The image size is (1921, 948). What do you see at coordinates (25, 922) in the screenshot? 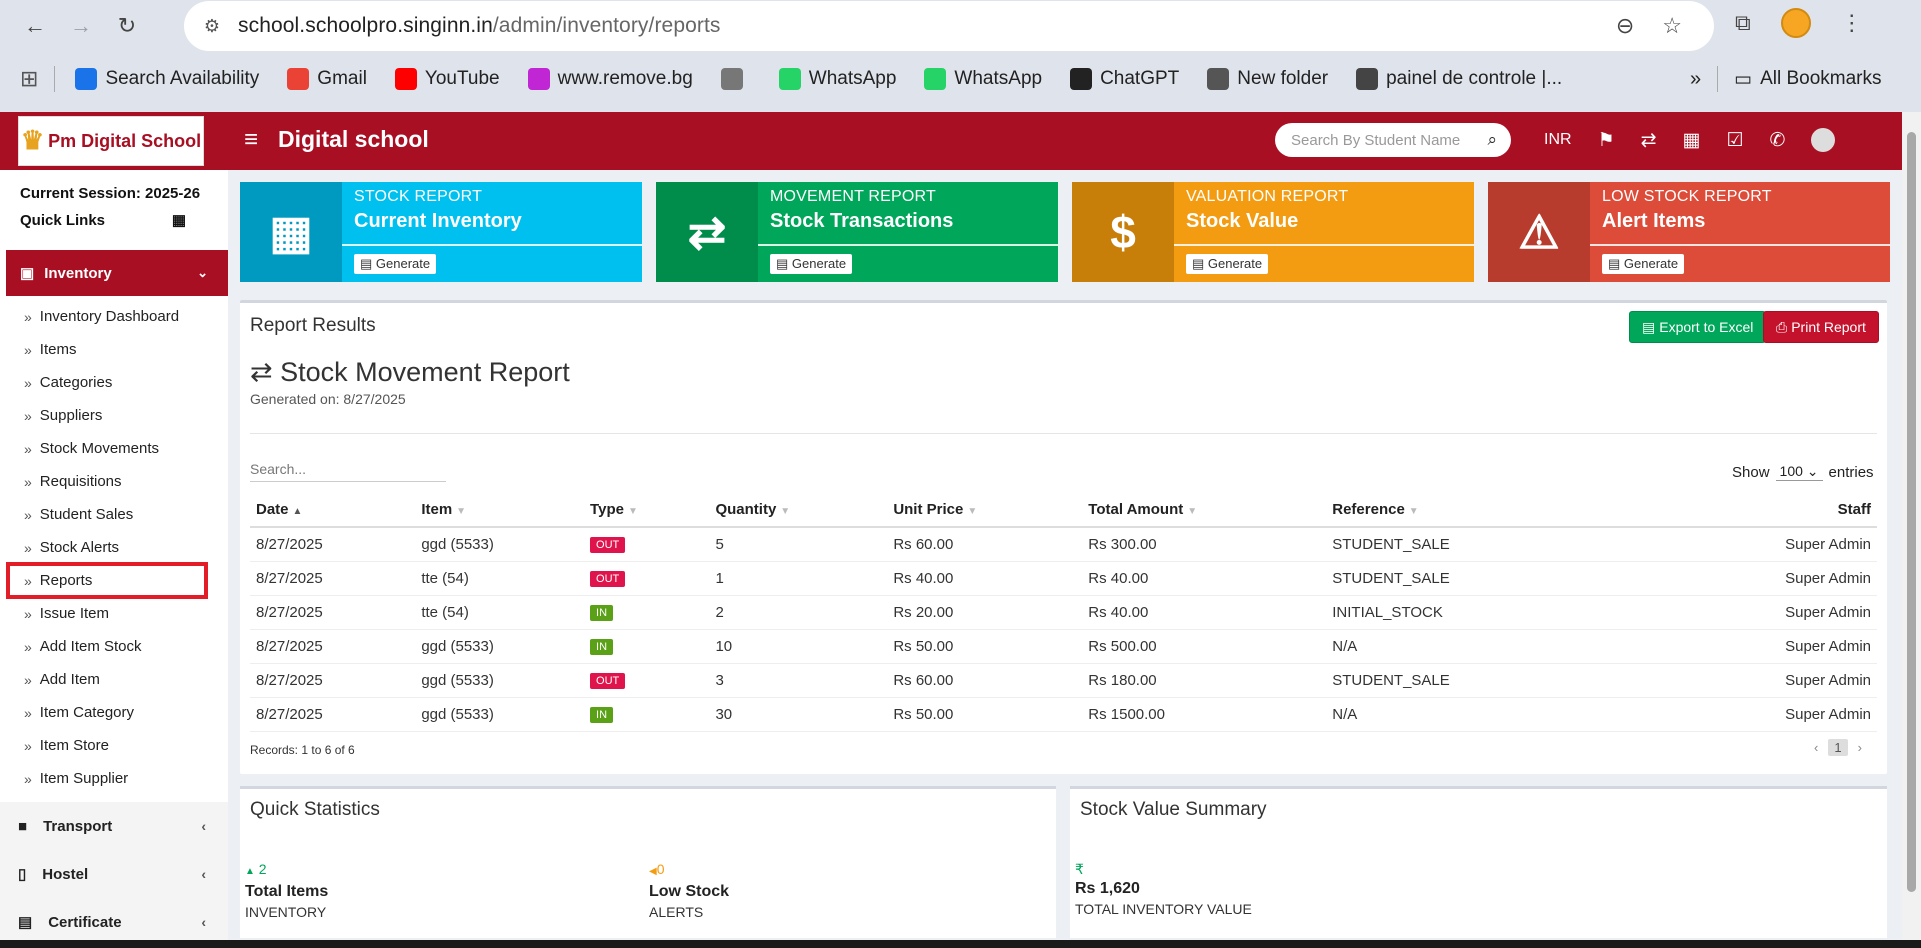
I see `certificate-icon: ▤` at bounding box center [25, 922].